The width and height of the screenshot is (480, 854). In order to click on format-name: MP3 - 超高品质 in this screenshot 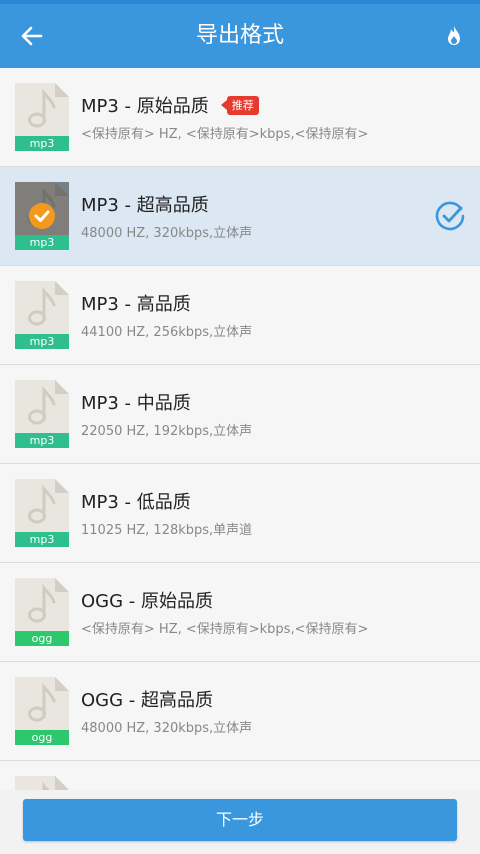, I will do `click(145, 205)`.